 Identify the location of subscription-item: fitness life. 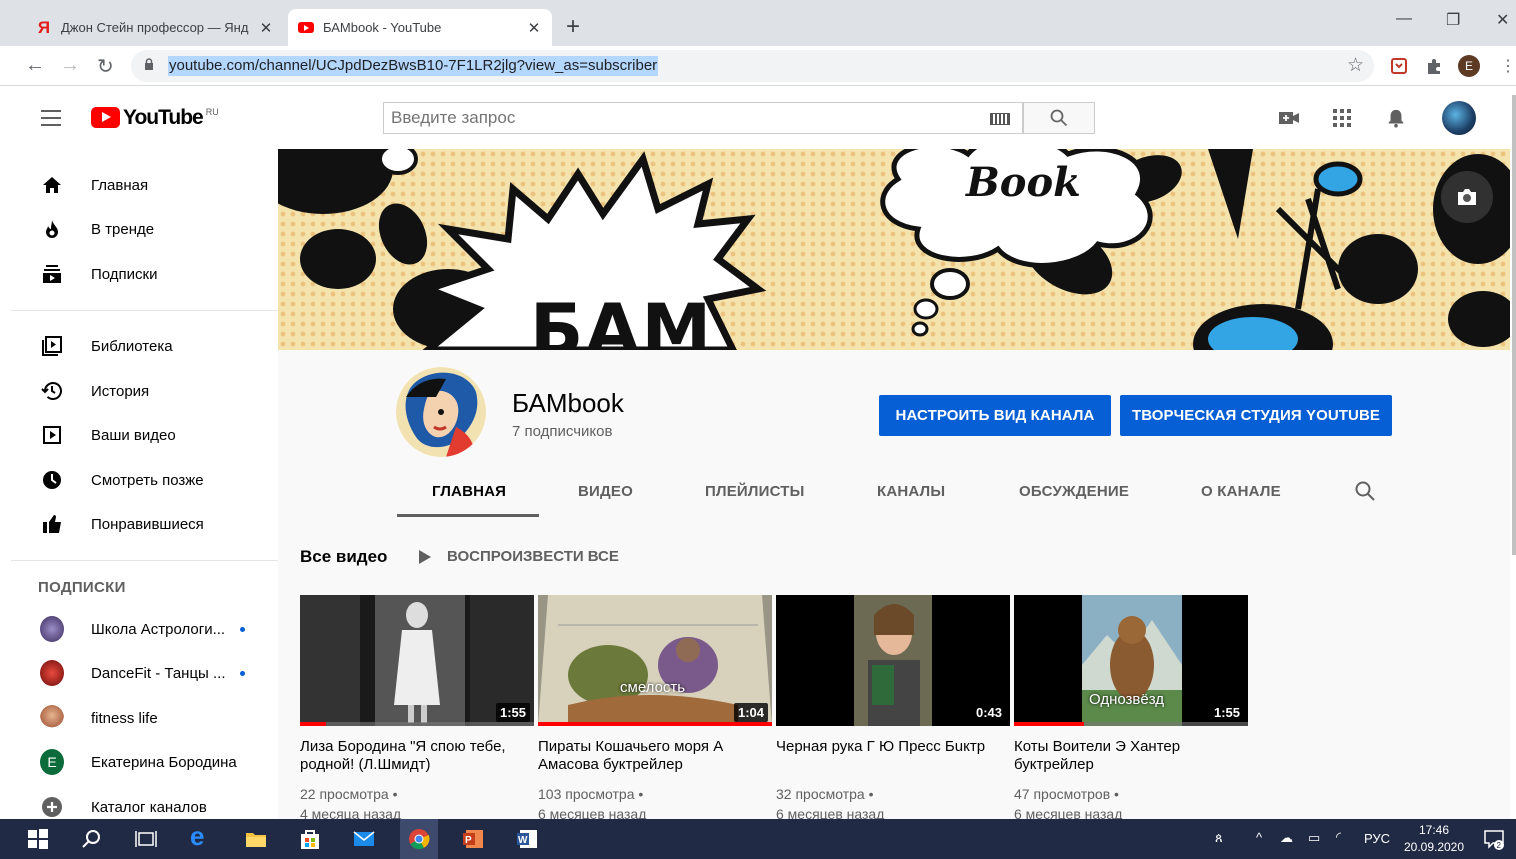
(144, 718).